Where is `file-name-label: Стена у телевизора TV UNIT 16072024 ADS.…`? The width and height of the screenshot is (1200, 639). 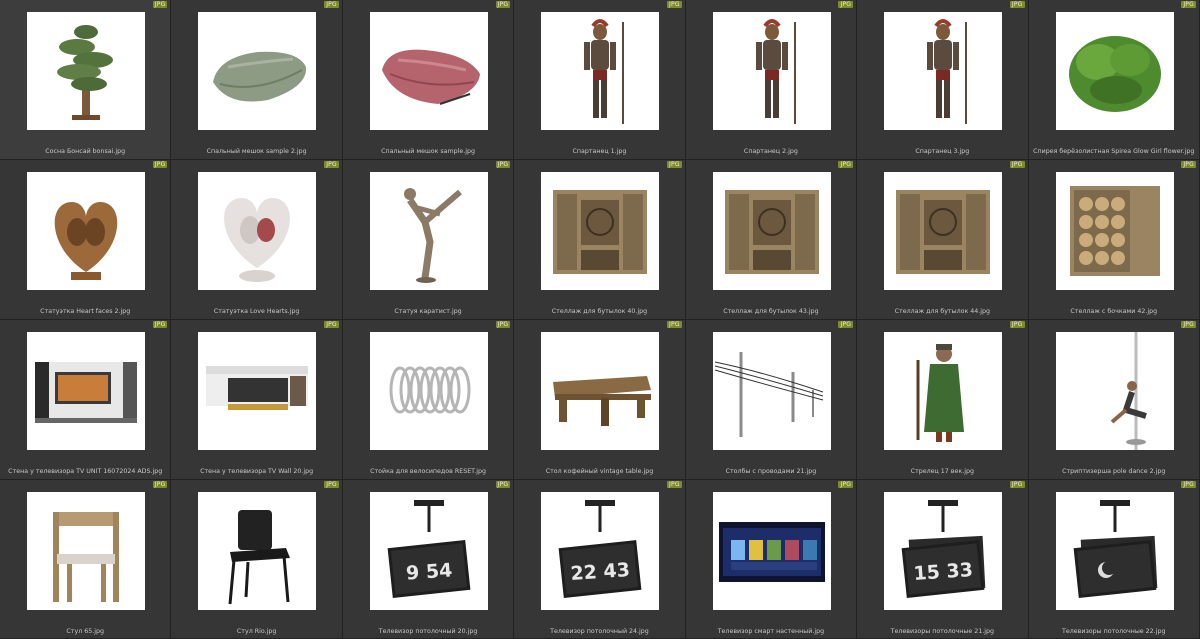
file-name-label: Стена у телевизора TV UNIT 16072024 ADS.… is located at coordinates (85, 471).